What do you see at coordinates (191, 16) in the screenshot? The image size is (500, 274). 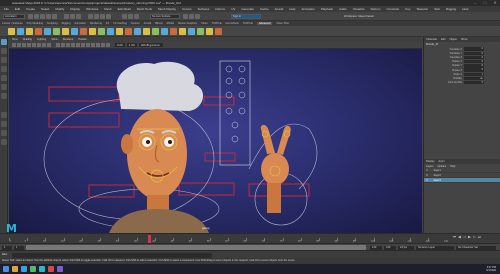 I see `sculpt-icon` at bounding box center [191, 16].